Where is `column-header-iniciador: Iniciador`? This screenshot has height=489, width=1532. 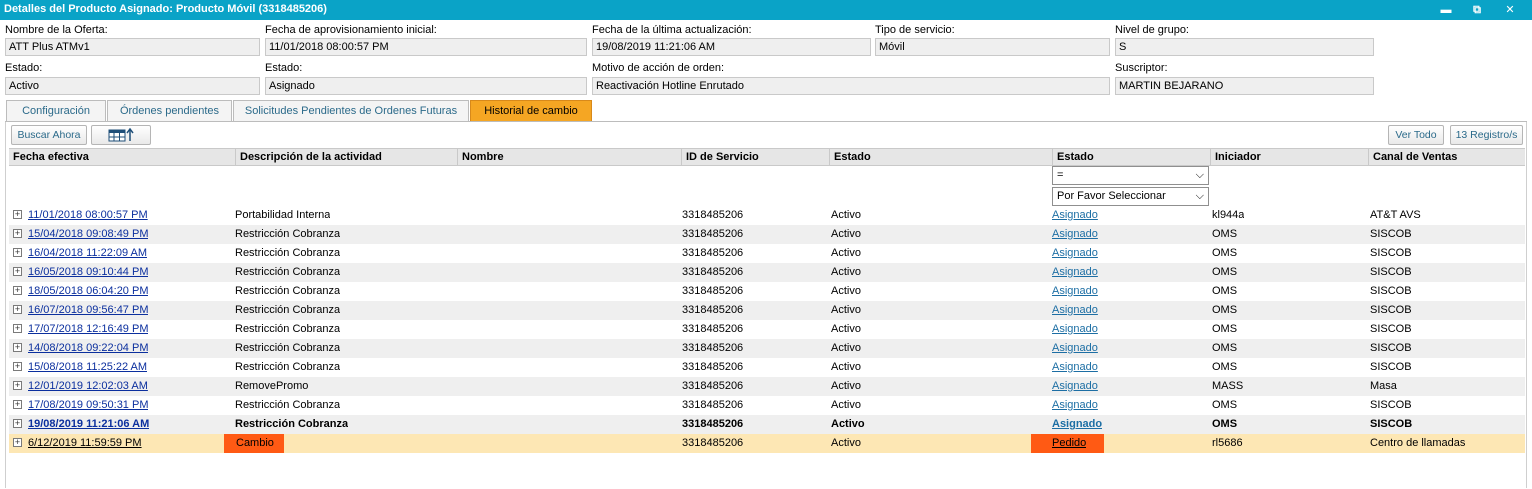
column-header-iniciador: Iniciador is located at coordinates (1289, 157).